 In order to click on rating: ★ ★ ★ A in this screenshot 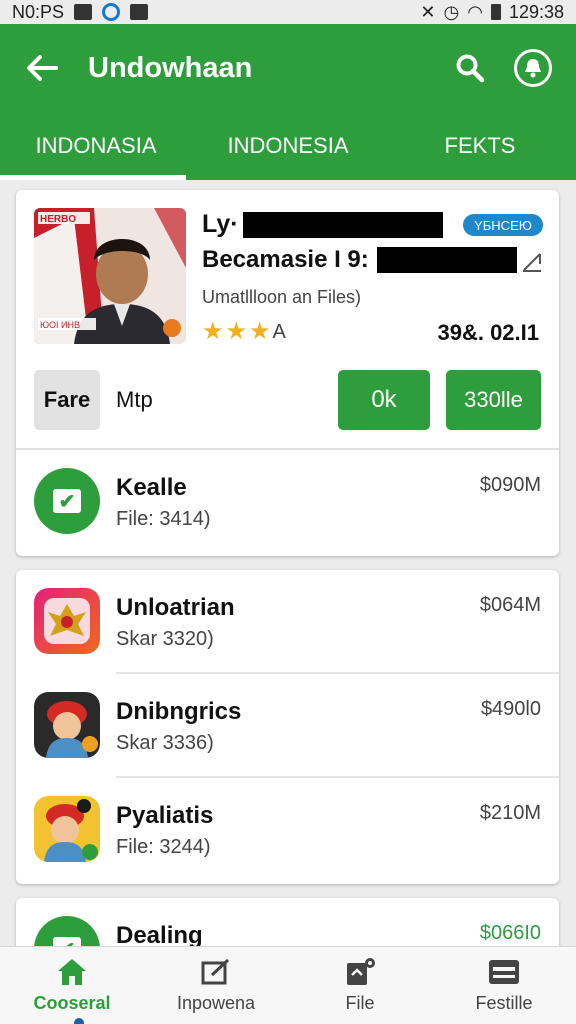, I will do `click(244, 332)`.